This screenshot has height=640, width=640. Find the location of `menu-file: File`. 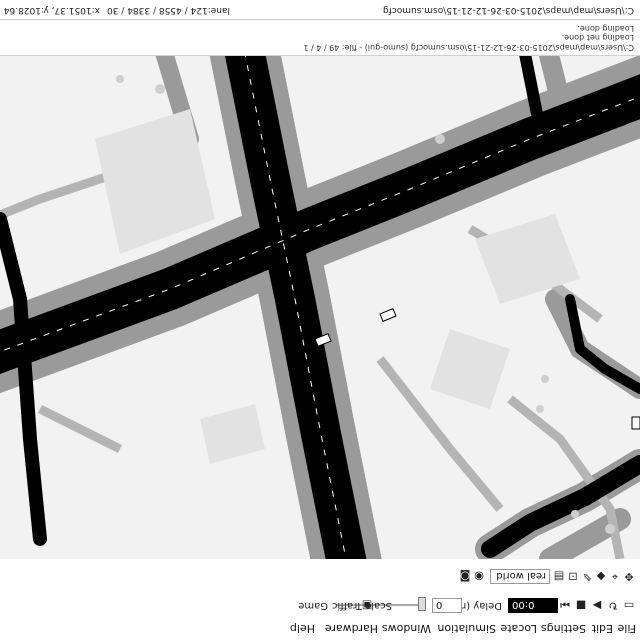

menu-file: File is located at coordinates (627, 628).